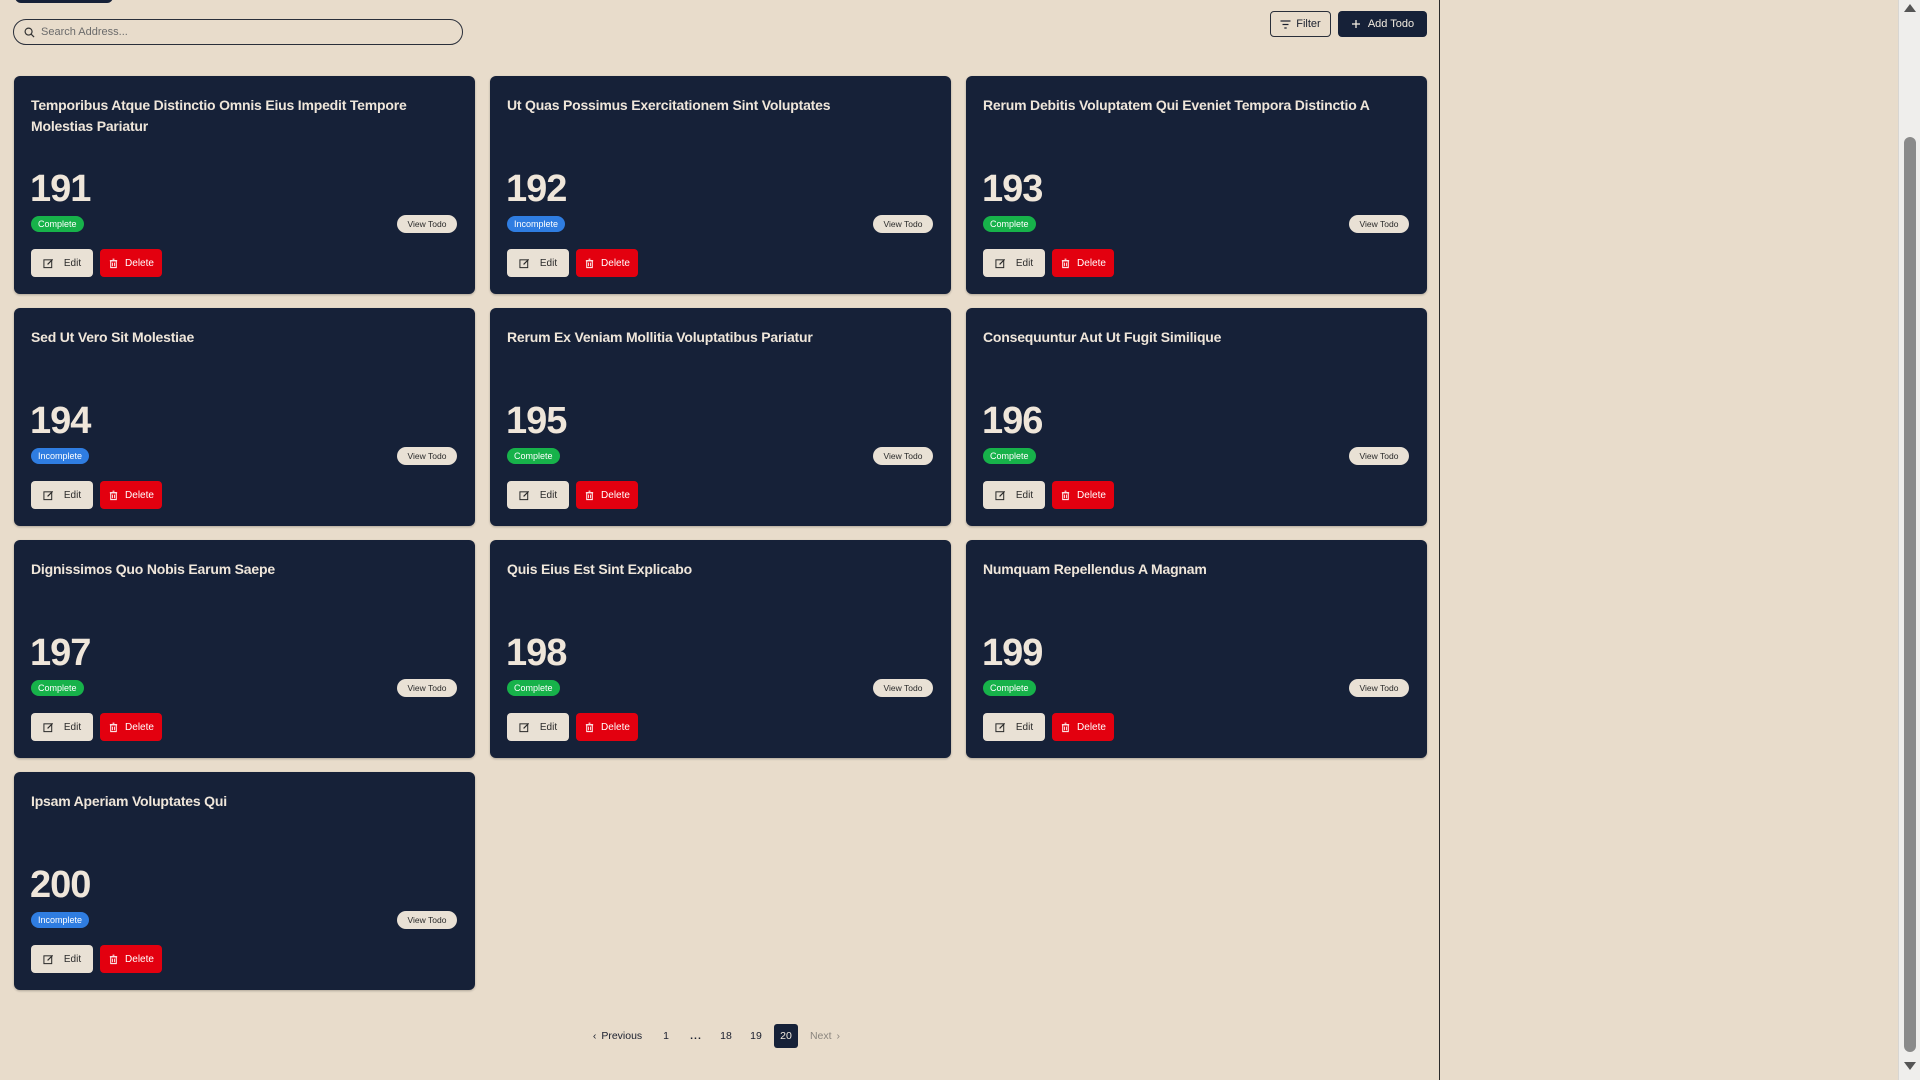 The width and height of the screenshot is (1920, 1080). What do you see at coordinates (1012, 189) in the screenshot?
I see `todo-id: 193` at bounding box center [1012, 189].